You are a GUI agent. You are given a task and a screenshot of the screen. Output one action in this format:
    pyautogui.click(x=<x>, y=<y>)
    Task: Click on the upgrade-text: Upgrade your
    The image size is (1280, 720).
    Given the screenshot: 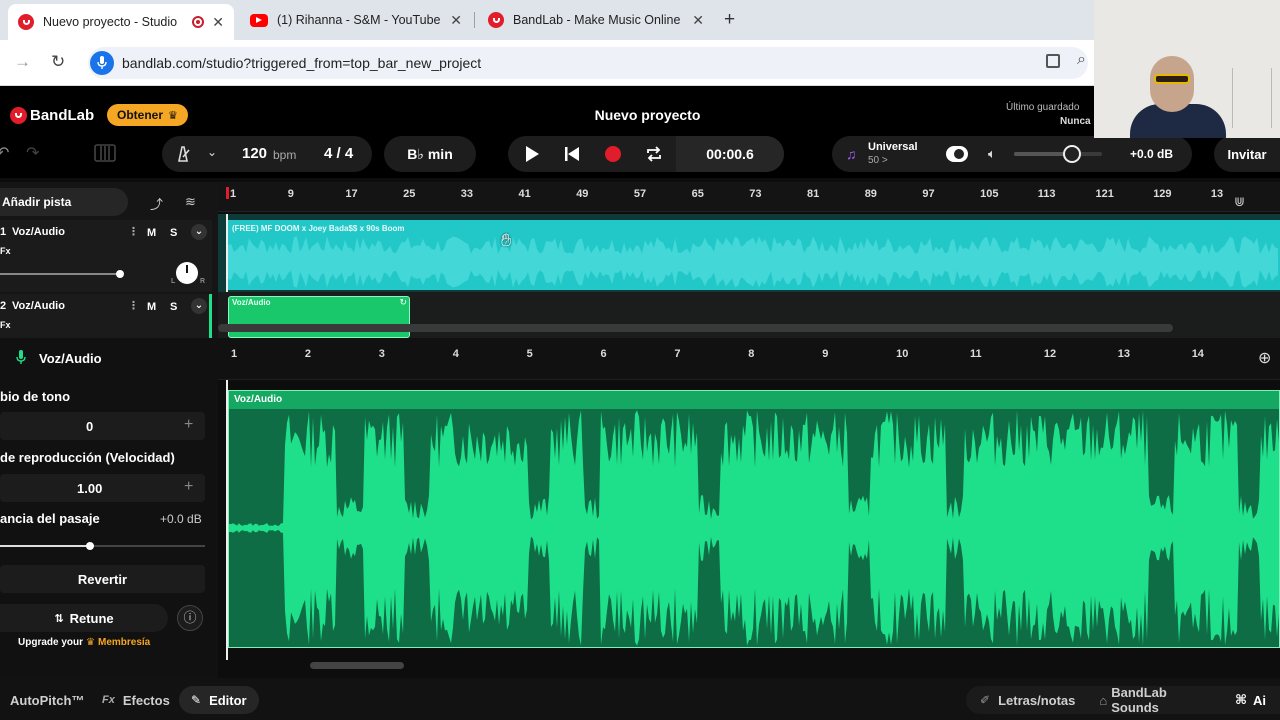 What is the action you would take?
    pyautogui.click(x=51, y=642)
    